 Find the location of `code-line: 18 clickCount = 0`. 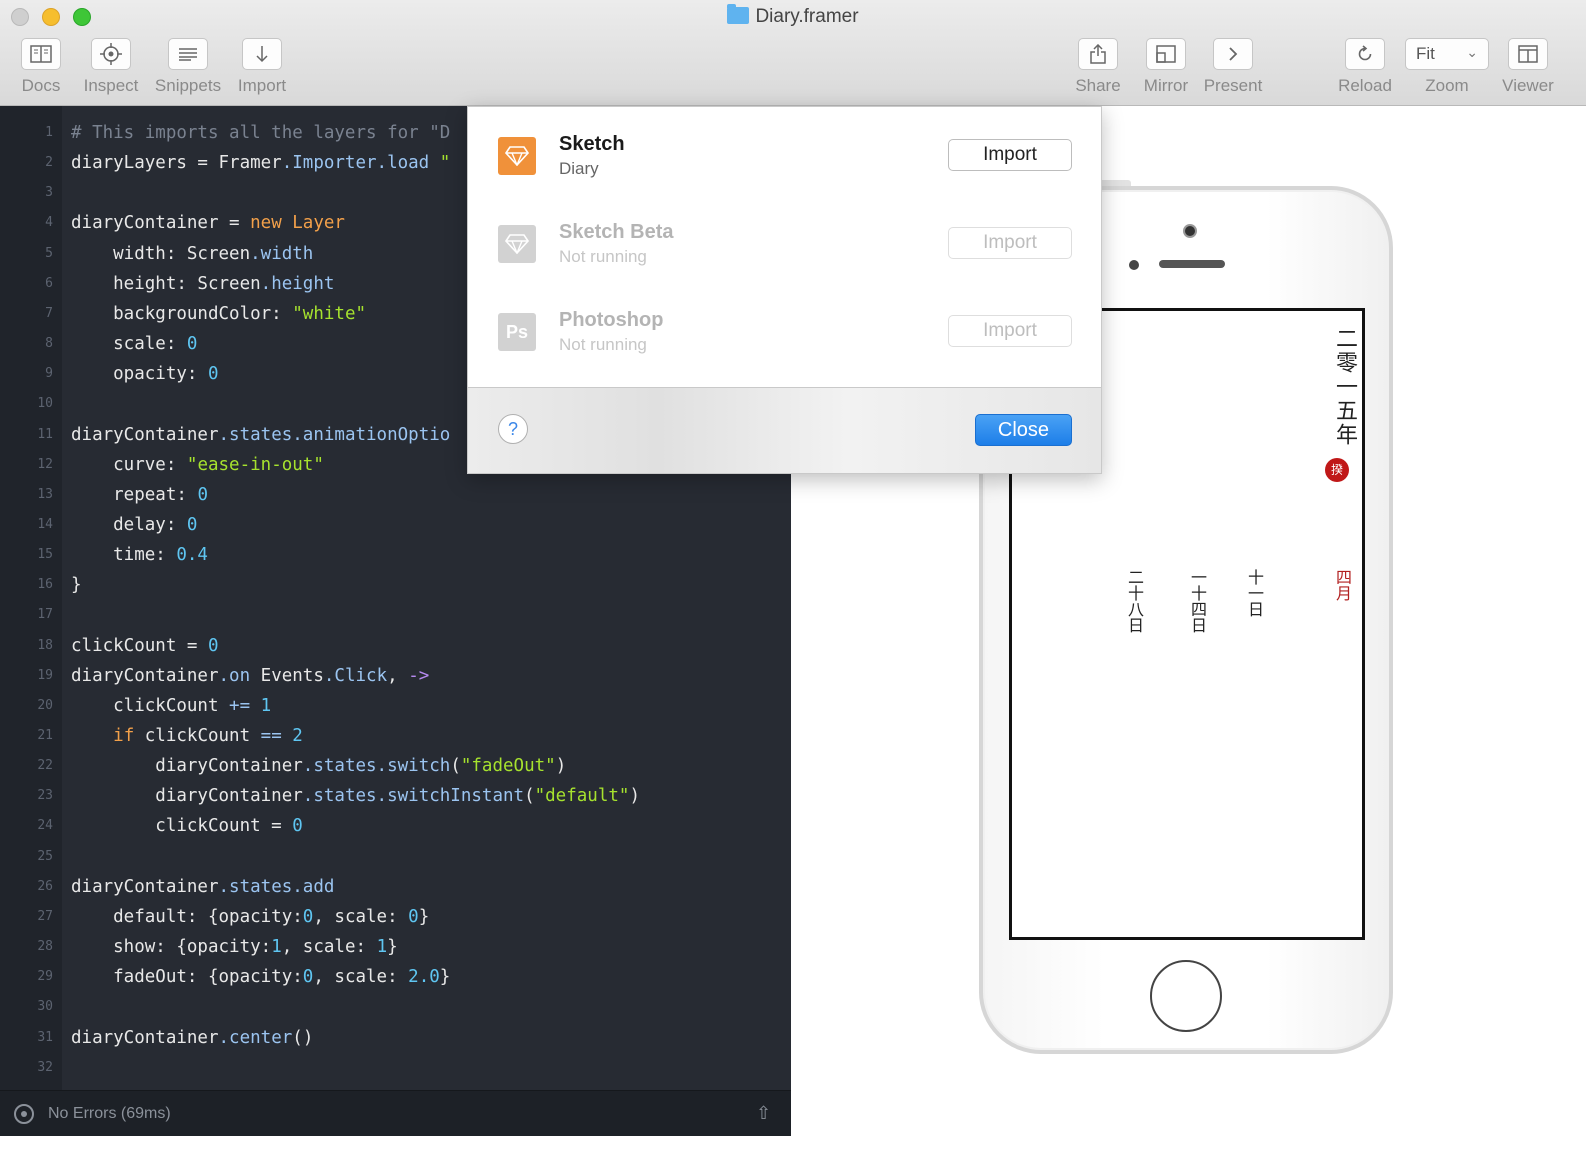

code-line: 18 clickCount = 0 is located at coordinates (395, 646).